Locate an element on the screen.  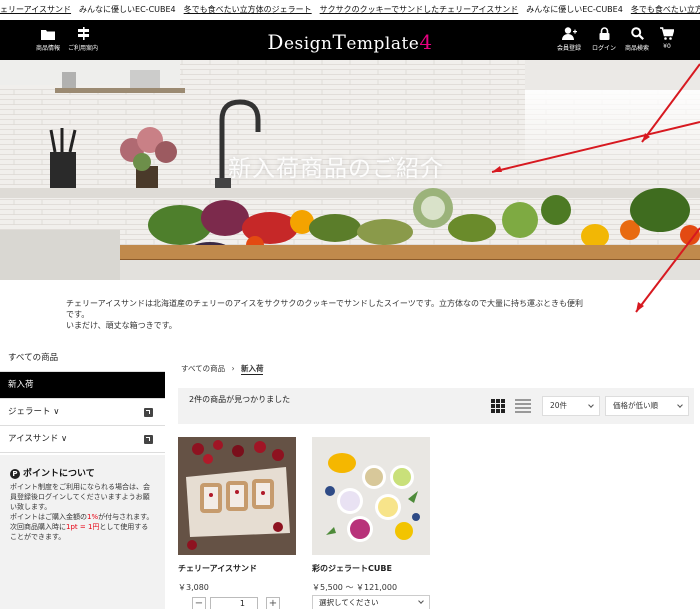
header-item-register: 会員登録 is located at coordinates (569, 39).